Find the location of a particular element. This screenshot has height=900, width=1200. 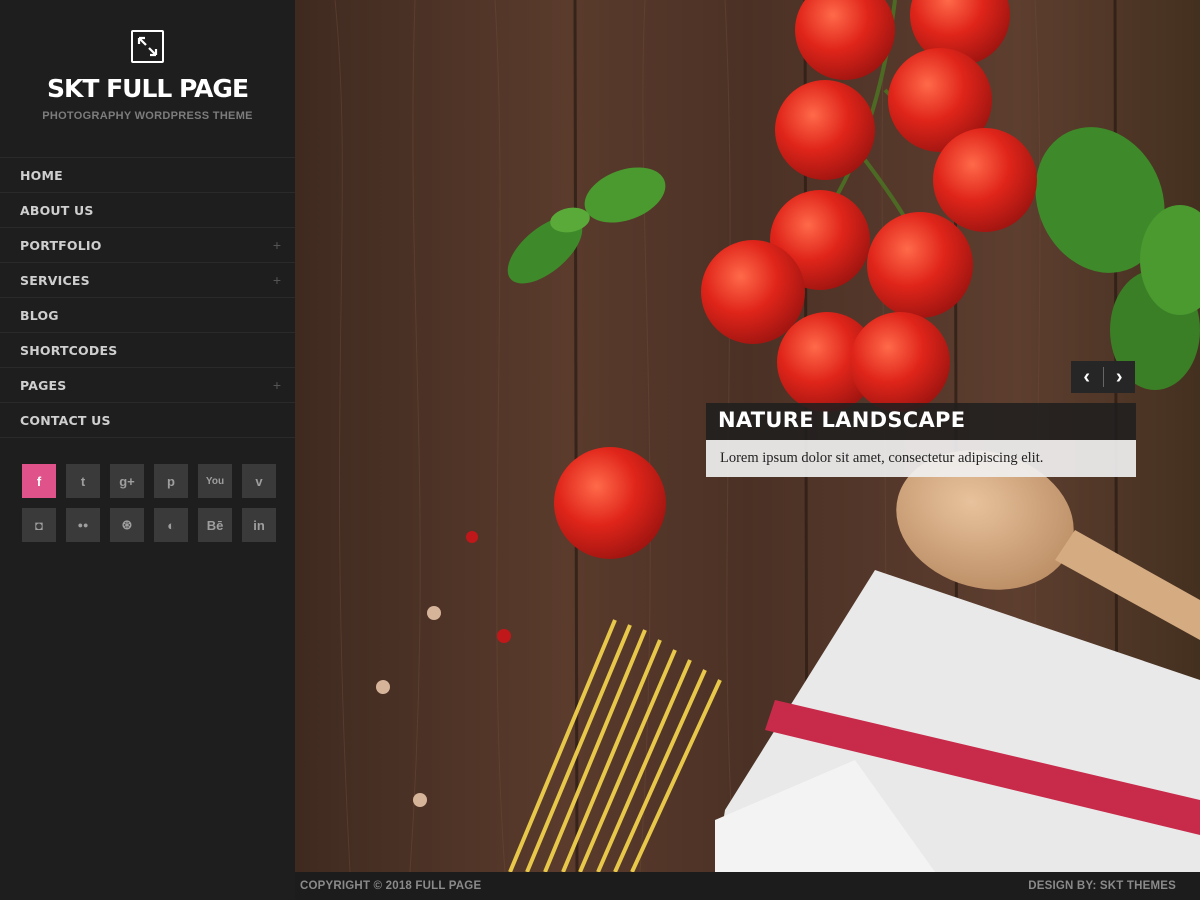

slider-nav: ‹ › is located at coordinates (1103, 377).